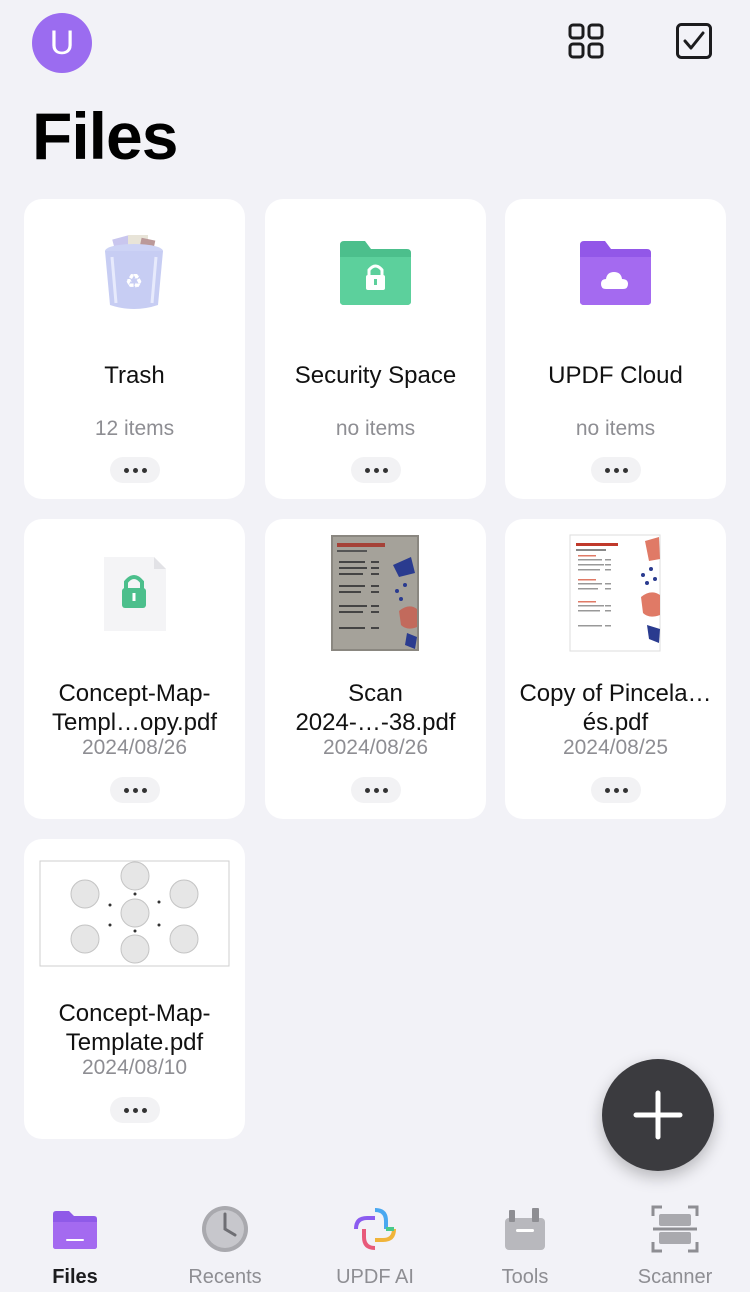  What do you see at coordinates (134, 375) in the screenshot?
I see `folder-name: Trash` at bounding box center [134, 375].